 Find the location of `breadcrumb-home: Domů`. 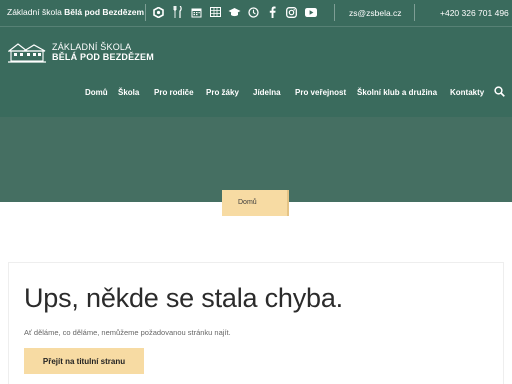

breadcrumb-home: Domů is located at coordinates (247, 202).